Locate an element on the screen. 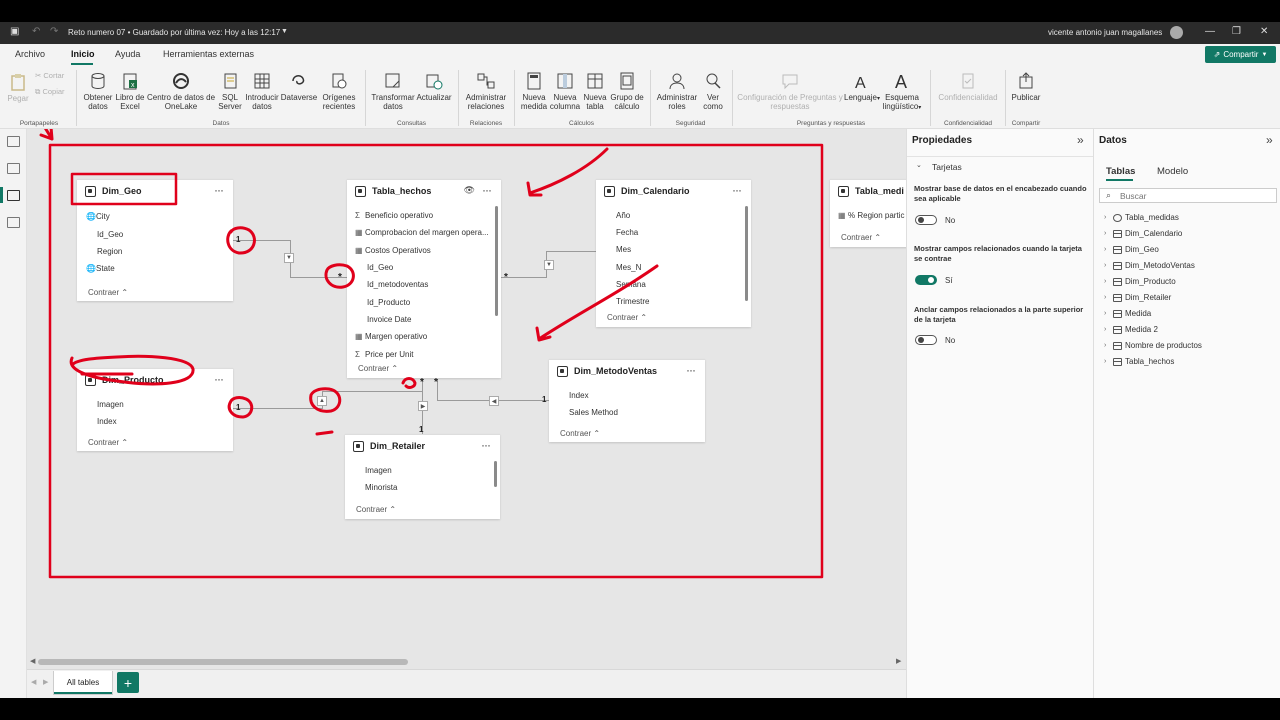 This screenshot has width=1280, height=720. table-card-dim-producto: Dim_Producto ··· Imagen Index Contraer ⌃ is located at coordinates (155, 409).